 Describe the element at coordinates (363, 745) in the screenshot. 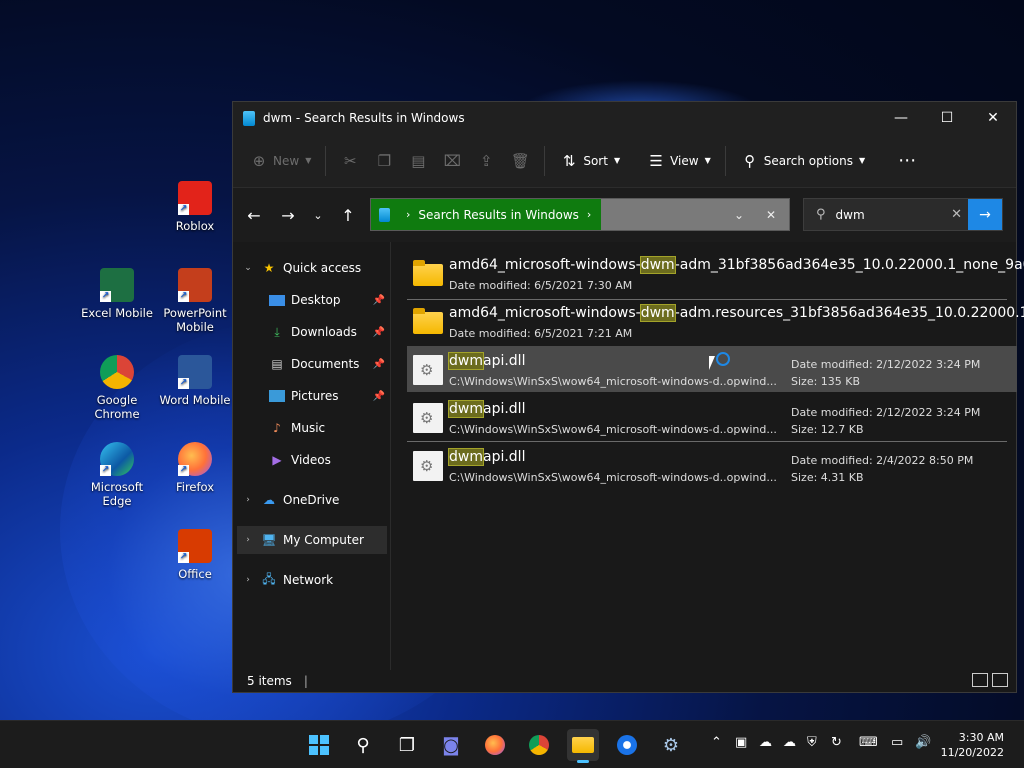

I see `search-button: ⚲` at that location.